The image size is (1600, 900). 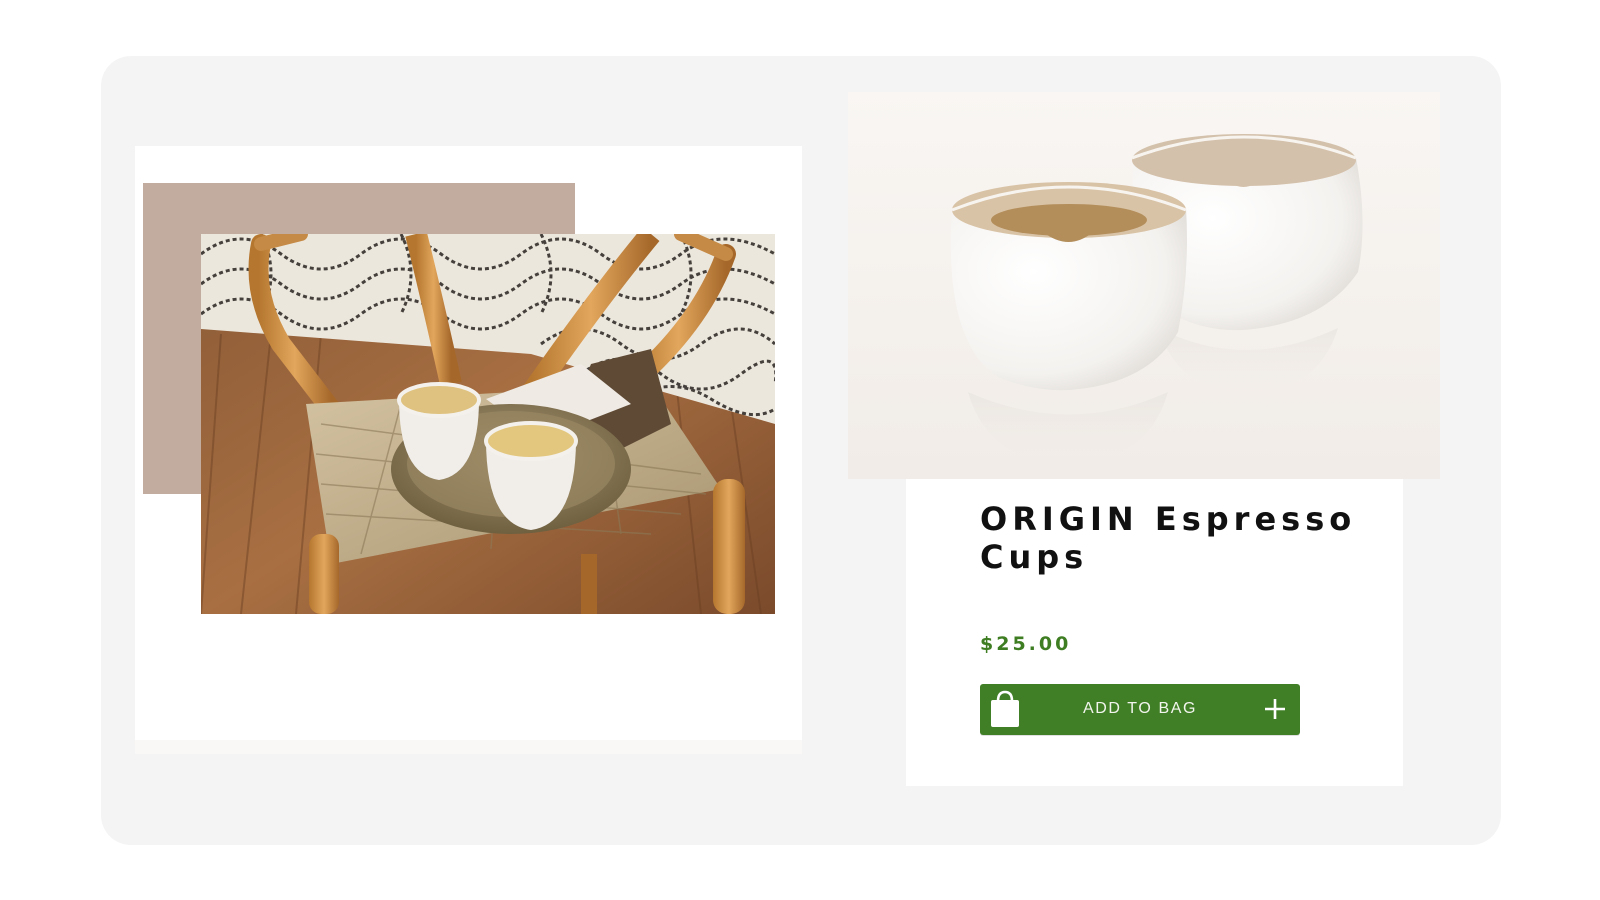 I want to click on add-to-bag-label: ADD TO BAG, so click(x=1140, y=708).